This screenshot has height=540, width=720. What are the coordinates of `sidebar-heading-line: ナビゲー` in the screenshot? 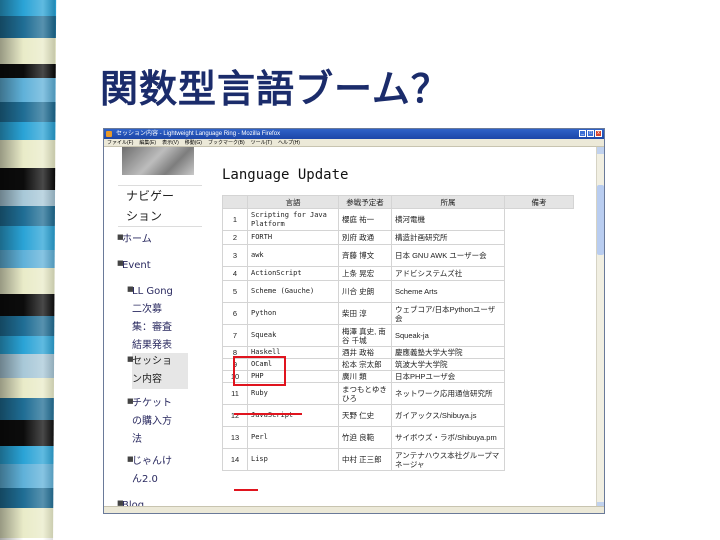 It's located at (150, 196).